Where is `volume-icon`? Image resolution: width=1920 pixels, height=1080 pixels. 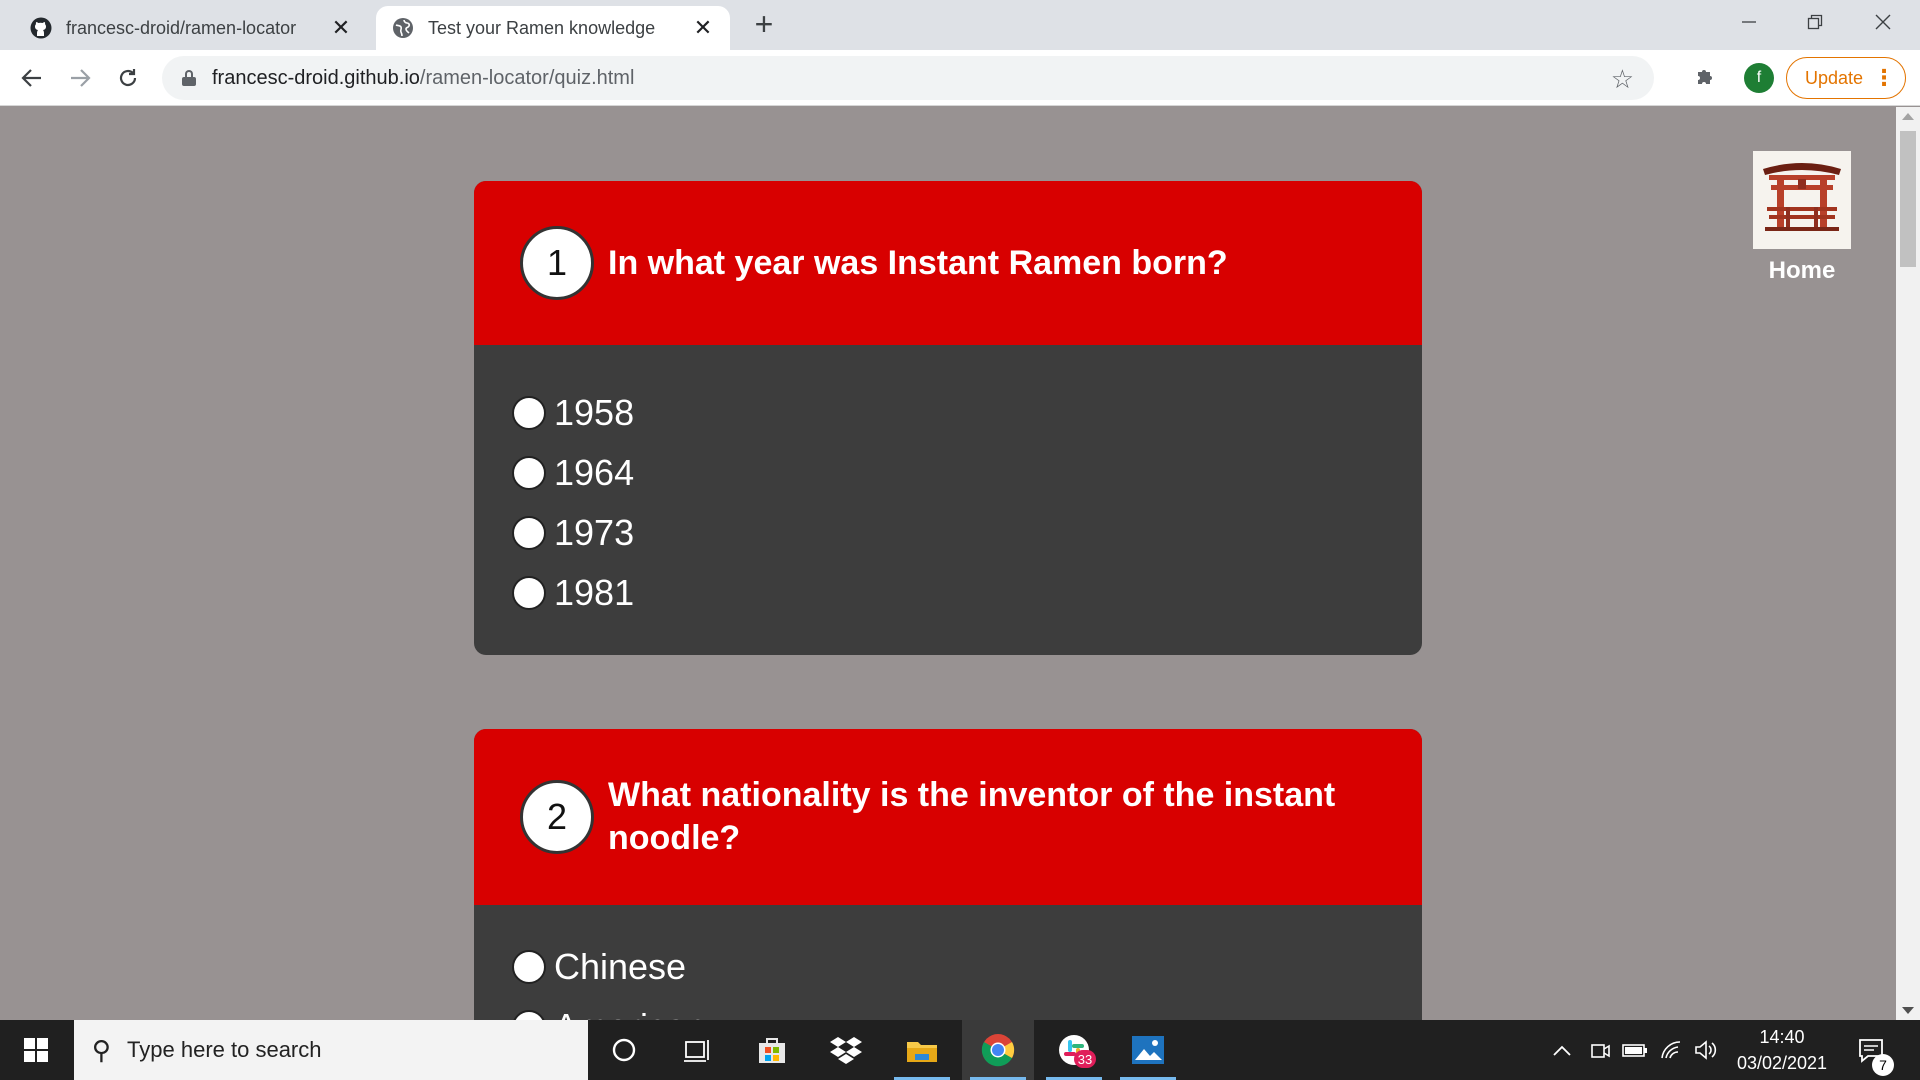
volume-icon is located at coordinates (1706, 1050).